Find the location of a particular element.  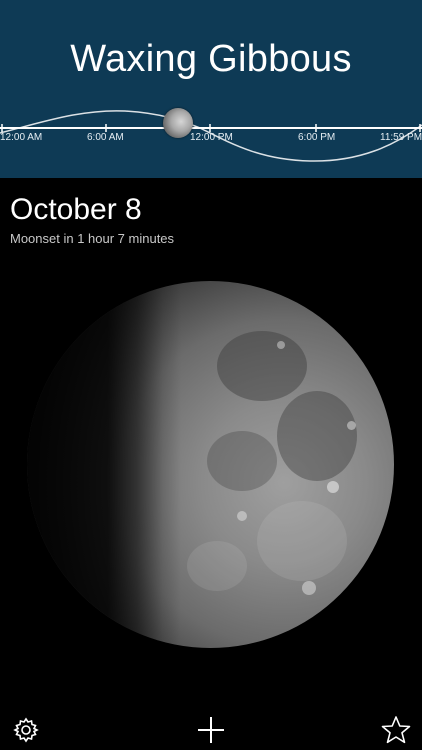

tick-label-12pm: 12:00 PM is located at coordinates (211, 137).